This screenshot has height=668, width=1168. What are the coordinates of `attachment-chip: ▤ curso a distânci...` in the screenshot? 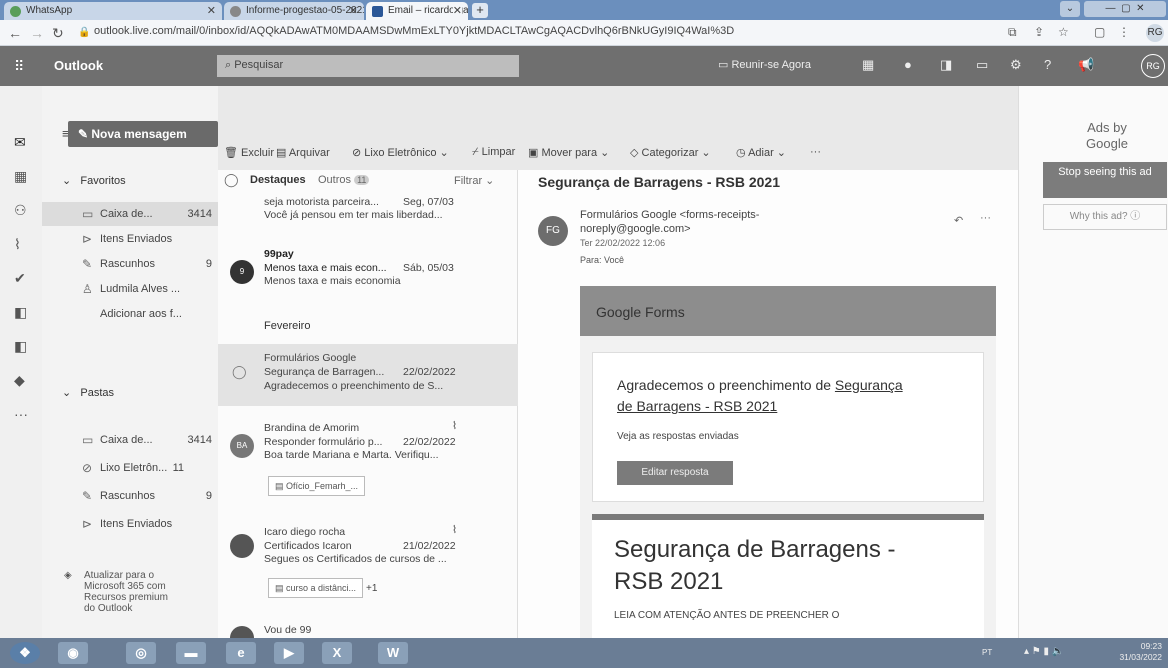 It's located at (316, 588).